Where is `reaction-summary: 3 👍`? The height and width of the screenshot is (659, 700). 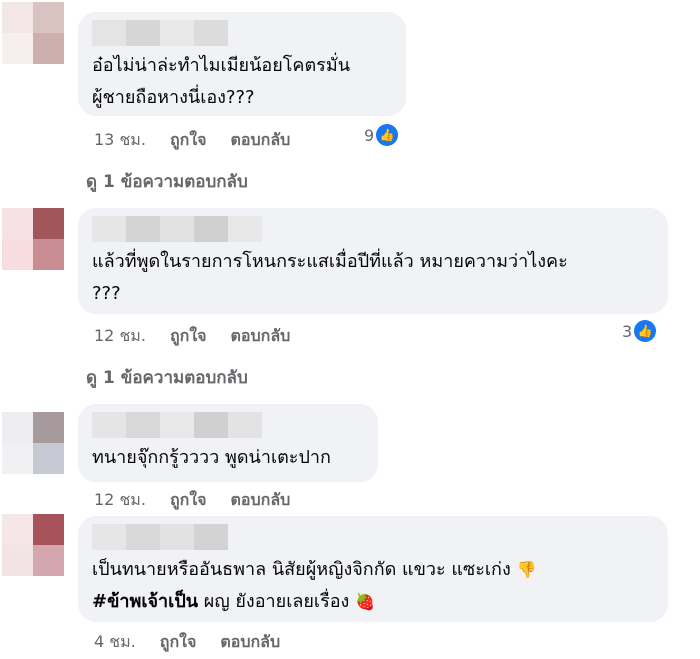 reaction-summary: 3 👍 is located at coordinates (639, 331).